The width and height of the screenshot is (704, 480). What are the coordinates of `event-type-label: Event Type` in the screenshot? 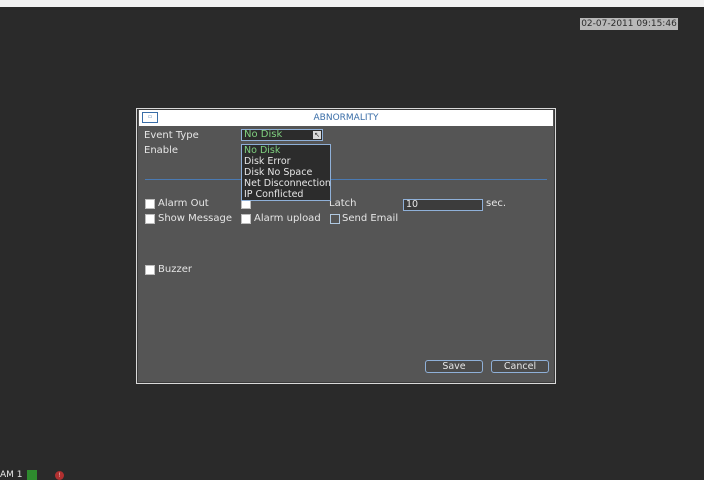 It's located at (171, 135).